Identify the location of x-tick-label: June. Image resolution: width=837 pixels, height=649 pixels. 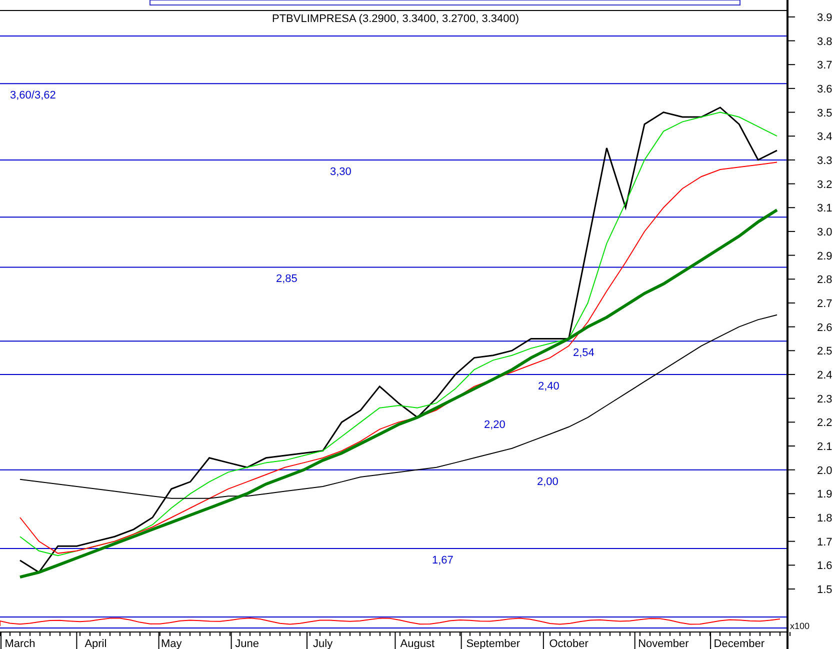
(247, 643).